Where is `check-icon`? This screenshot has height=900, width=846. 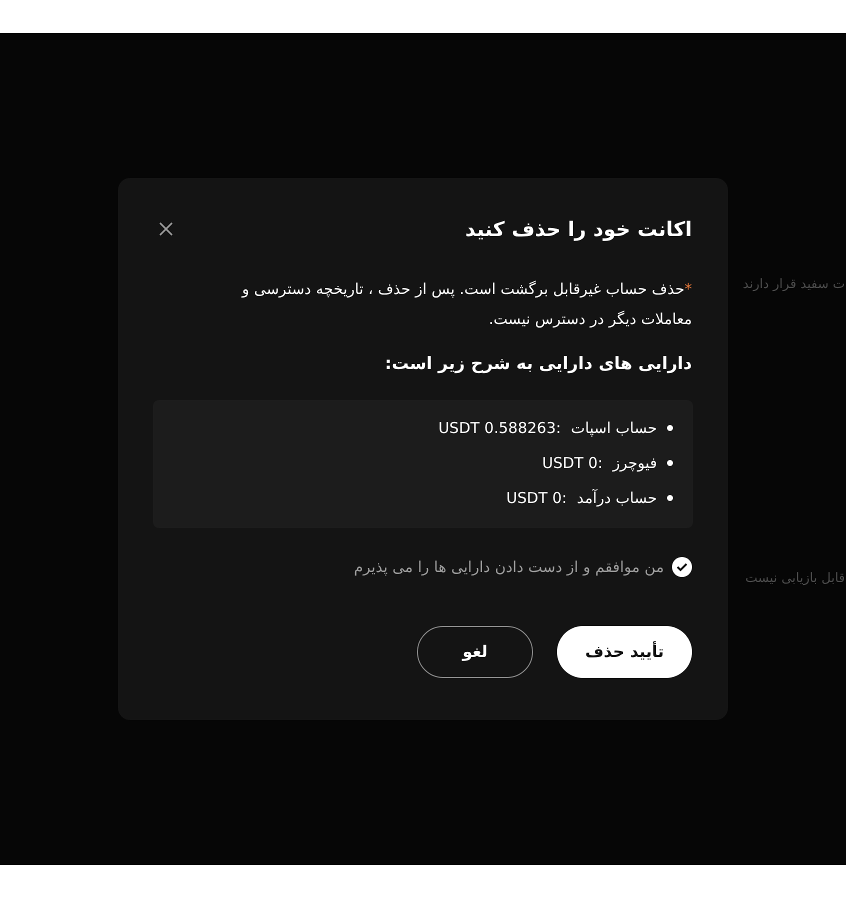
check-icon is located at coordinates (682, 567).